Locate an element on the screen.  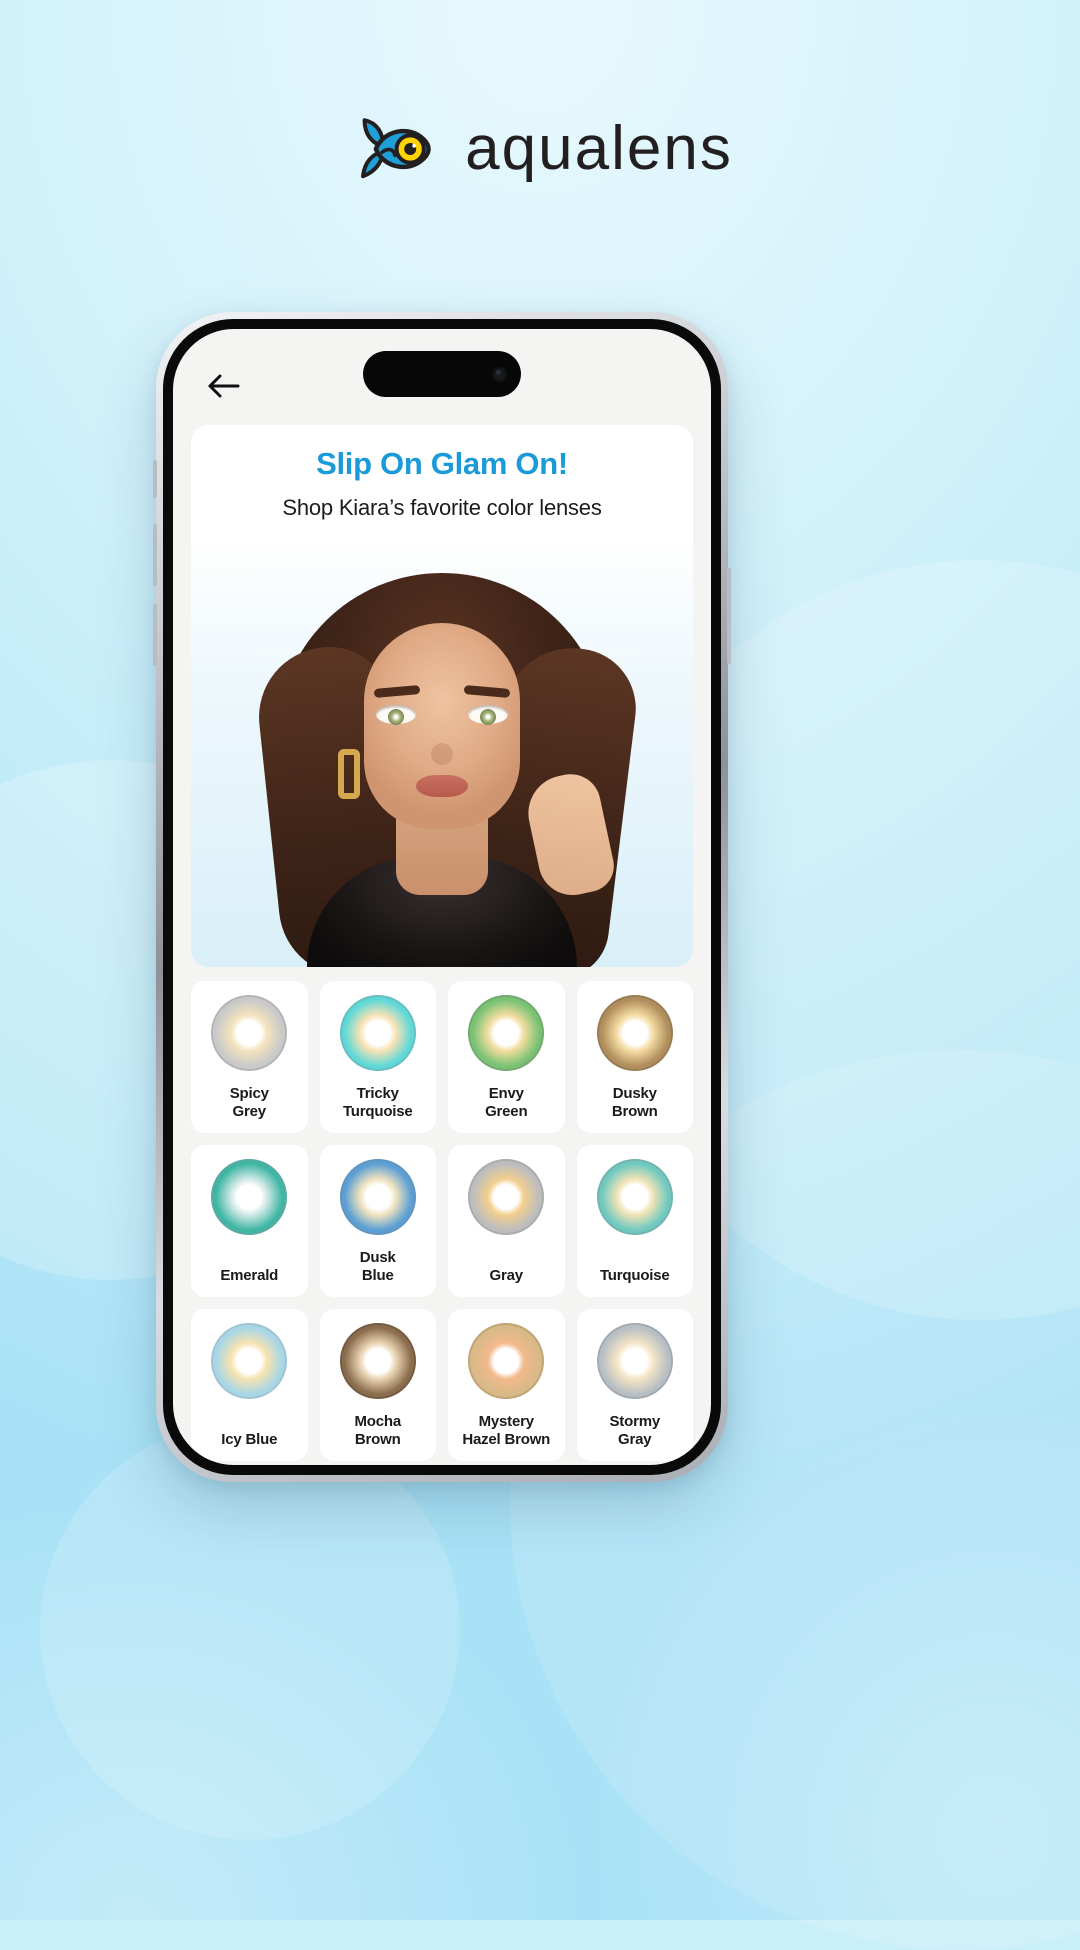
lens-label-line2: Hazel Brown is located at coordinates (506, 1439).